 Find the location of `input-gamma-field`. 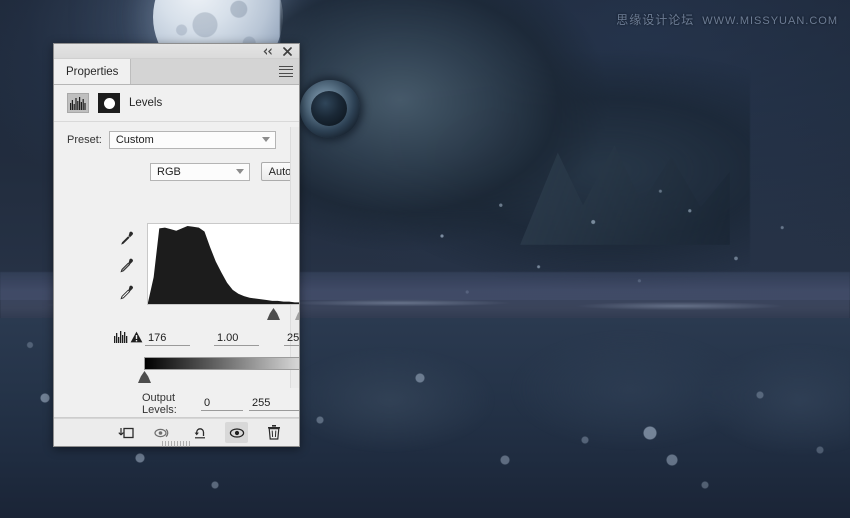

input-gamma-field is located at coordinates (236, 338).